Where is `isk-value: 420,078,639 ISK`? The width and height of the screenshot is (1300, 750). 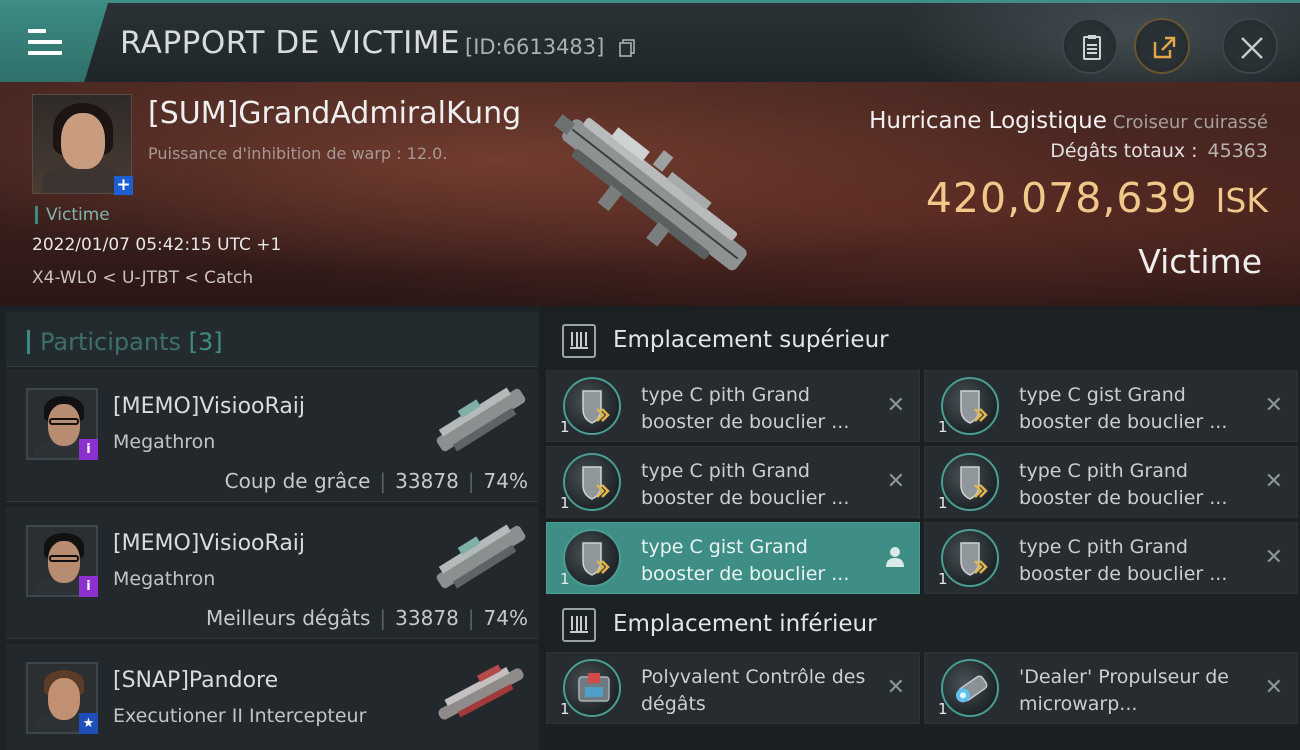
isk-value: 420,078,639 ISK is located at coordinates (1097, 198).